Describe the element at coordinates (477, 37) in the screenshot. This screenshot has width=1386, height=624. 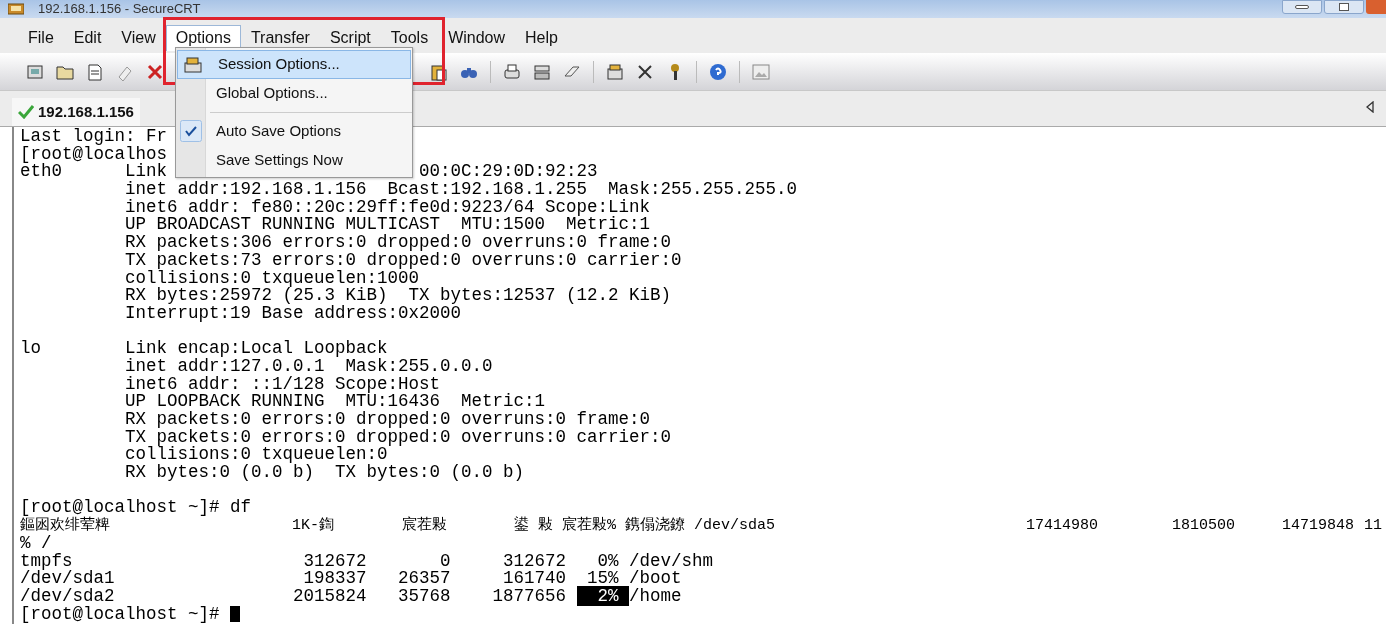
I see `menu-item: Window` at that location.